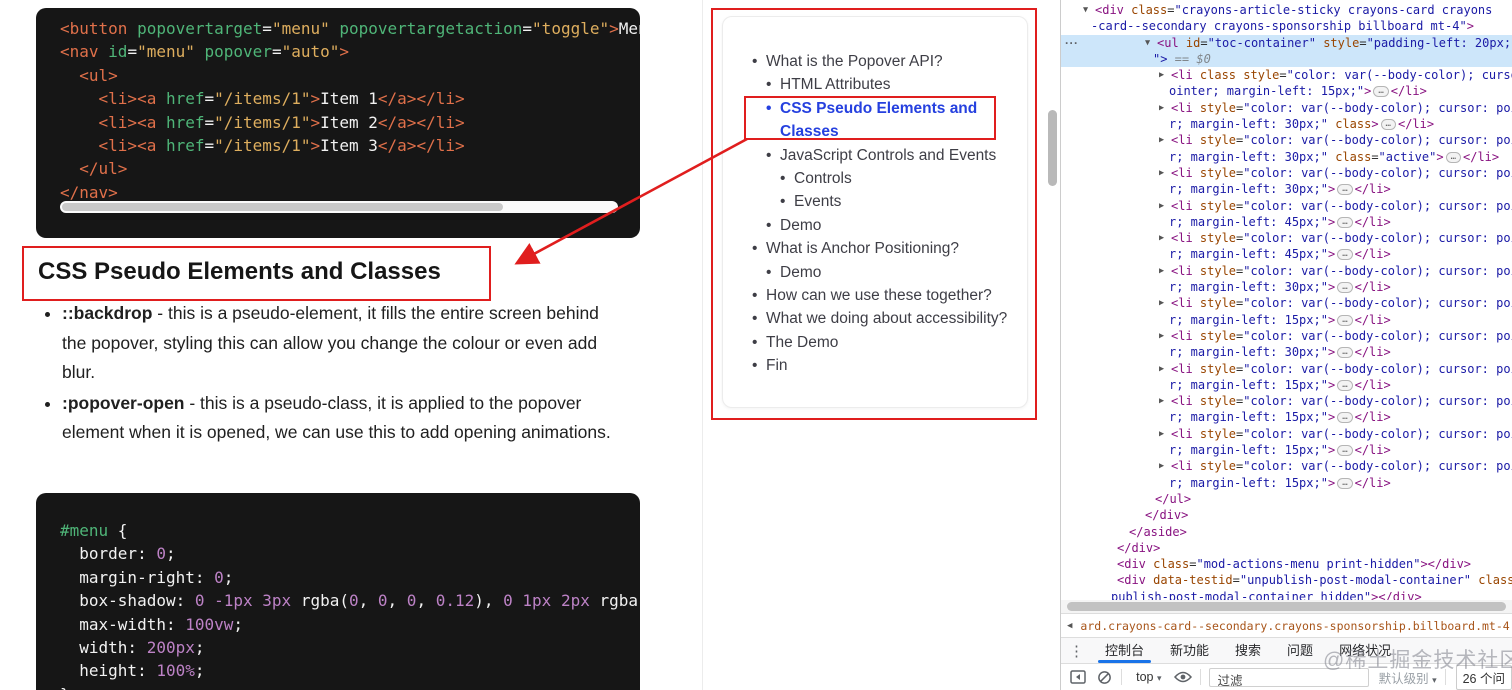  Describe the element at coordinates (886, 62) in the screenshot. I see `toc-item: What is the Popover API?` at that location.